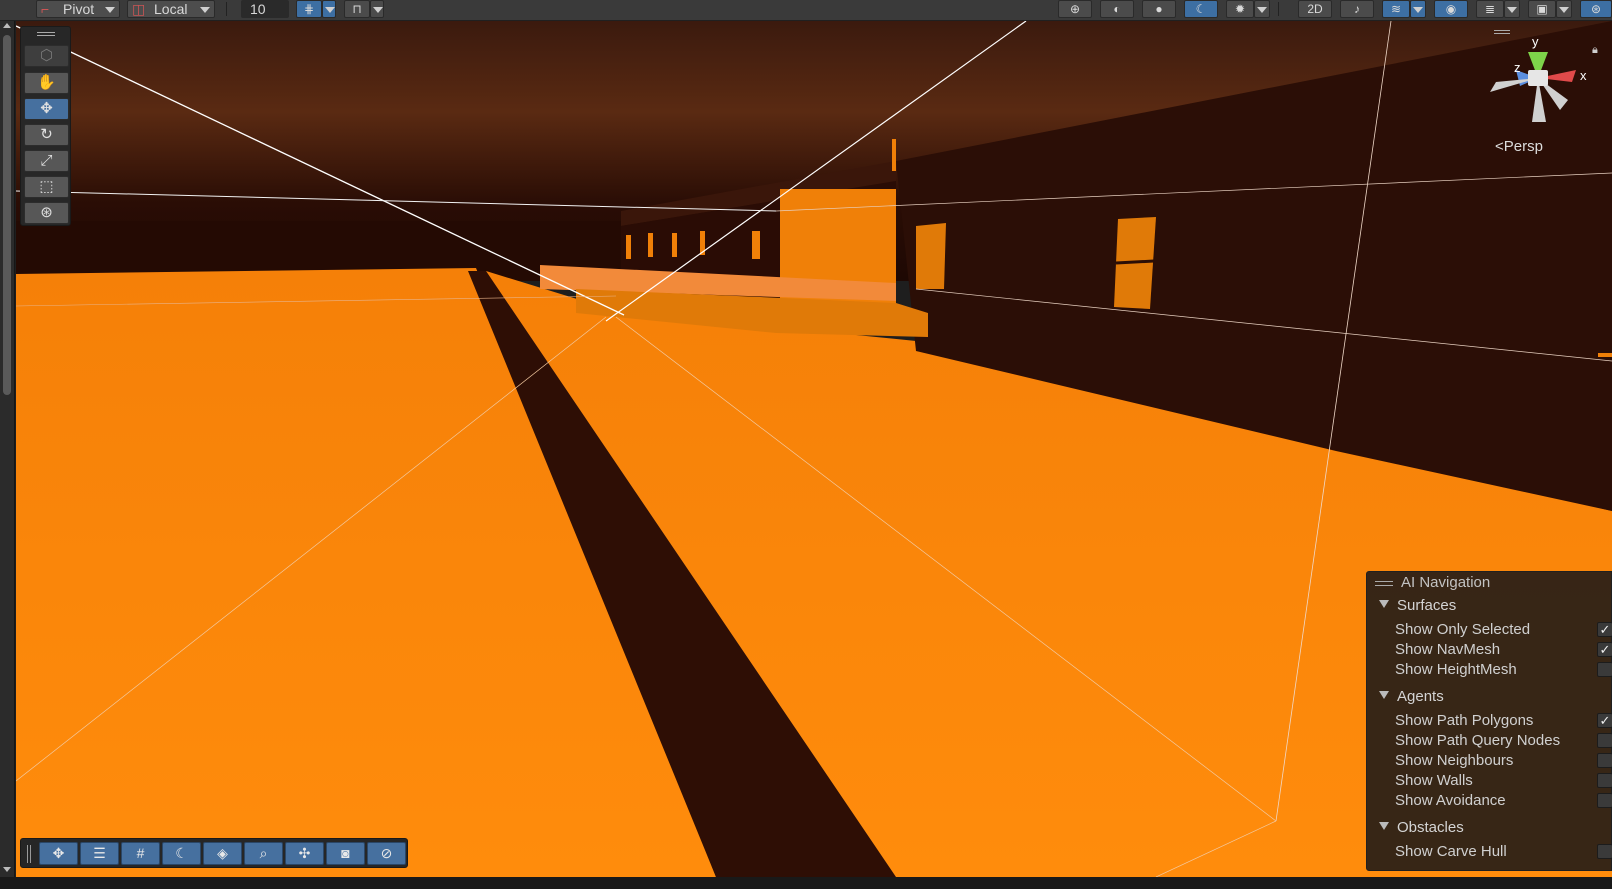 The height and width of the screenshot is (889, 1612). I want to click on projection-label: Persp, so click(1523, 146).